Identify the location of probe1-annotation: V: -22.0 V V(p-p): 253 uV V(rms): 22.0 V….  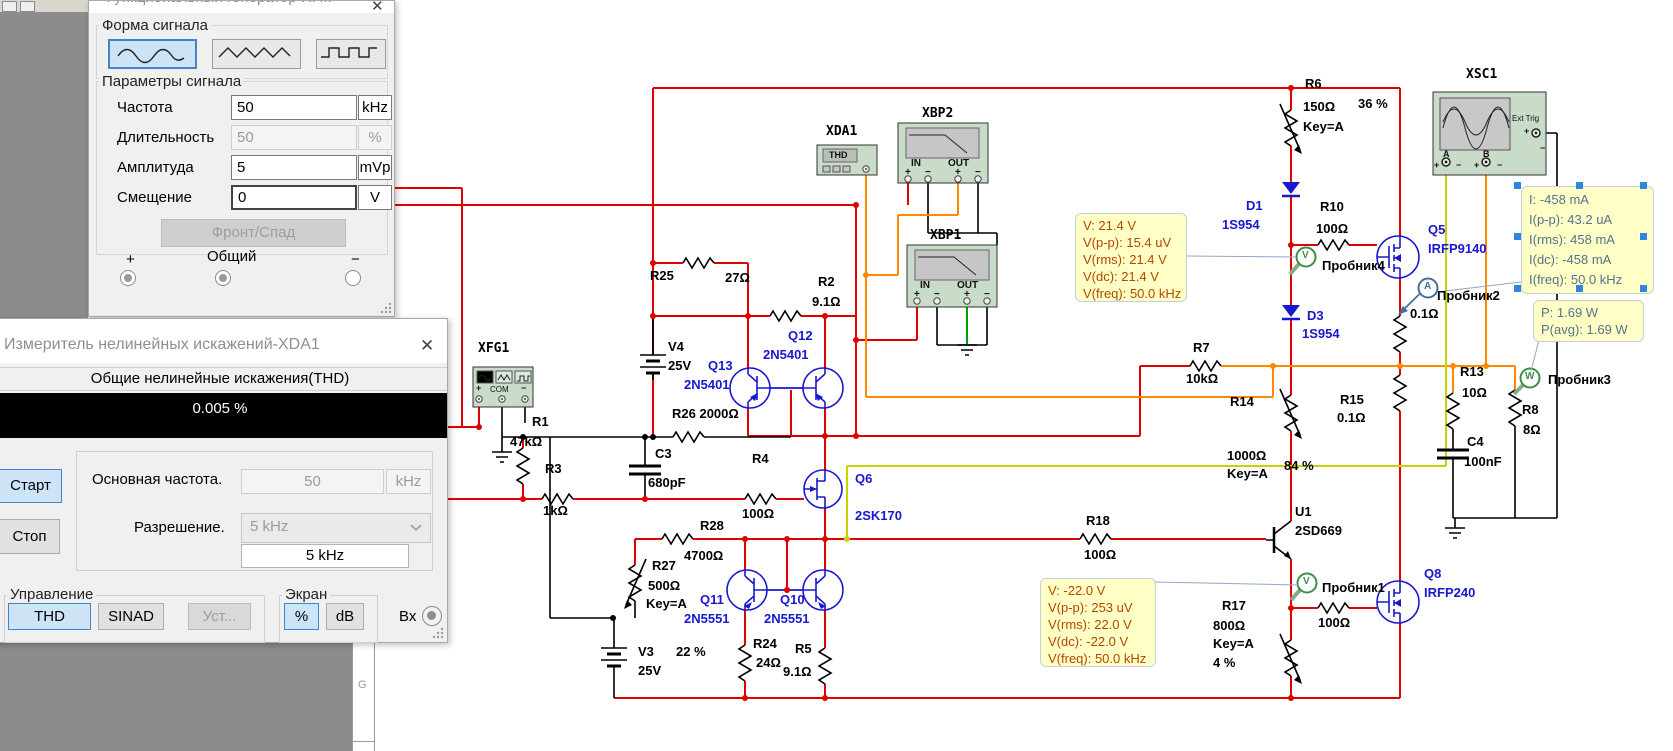
(1098, 622).